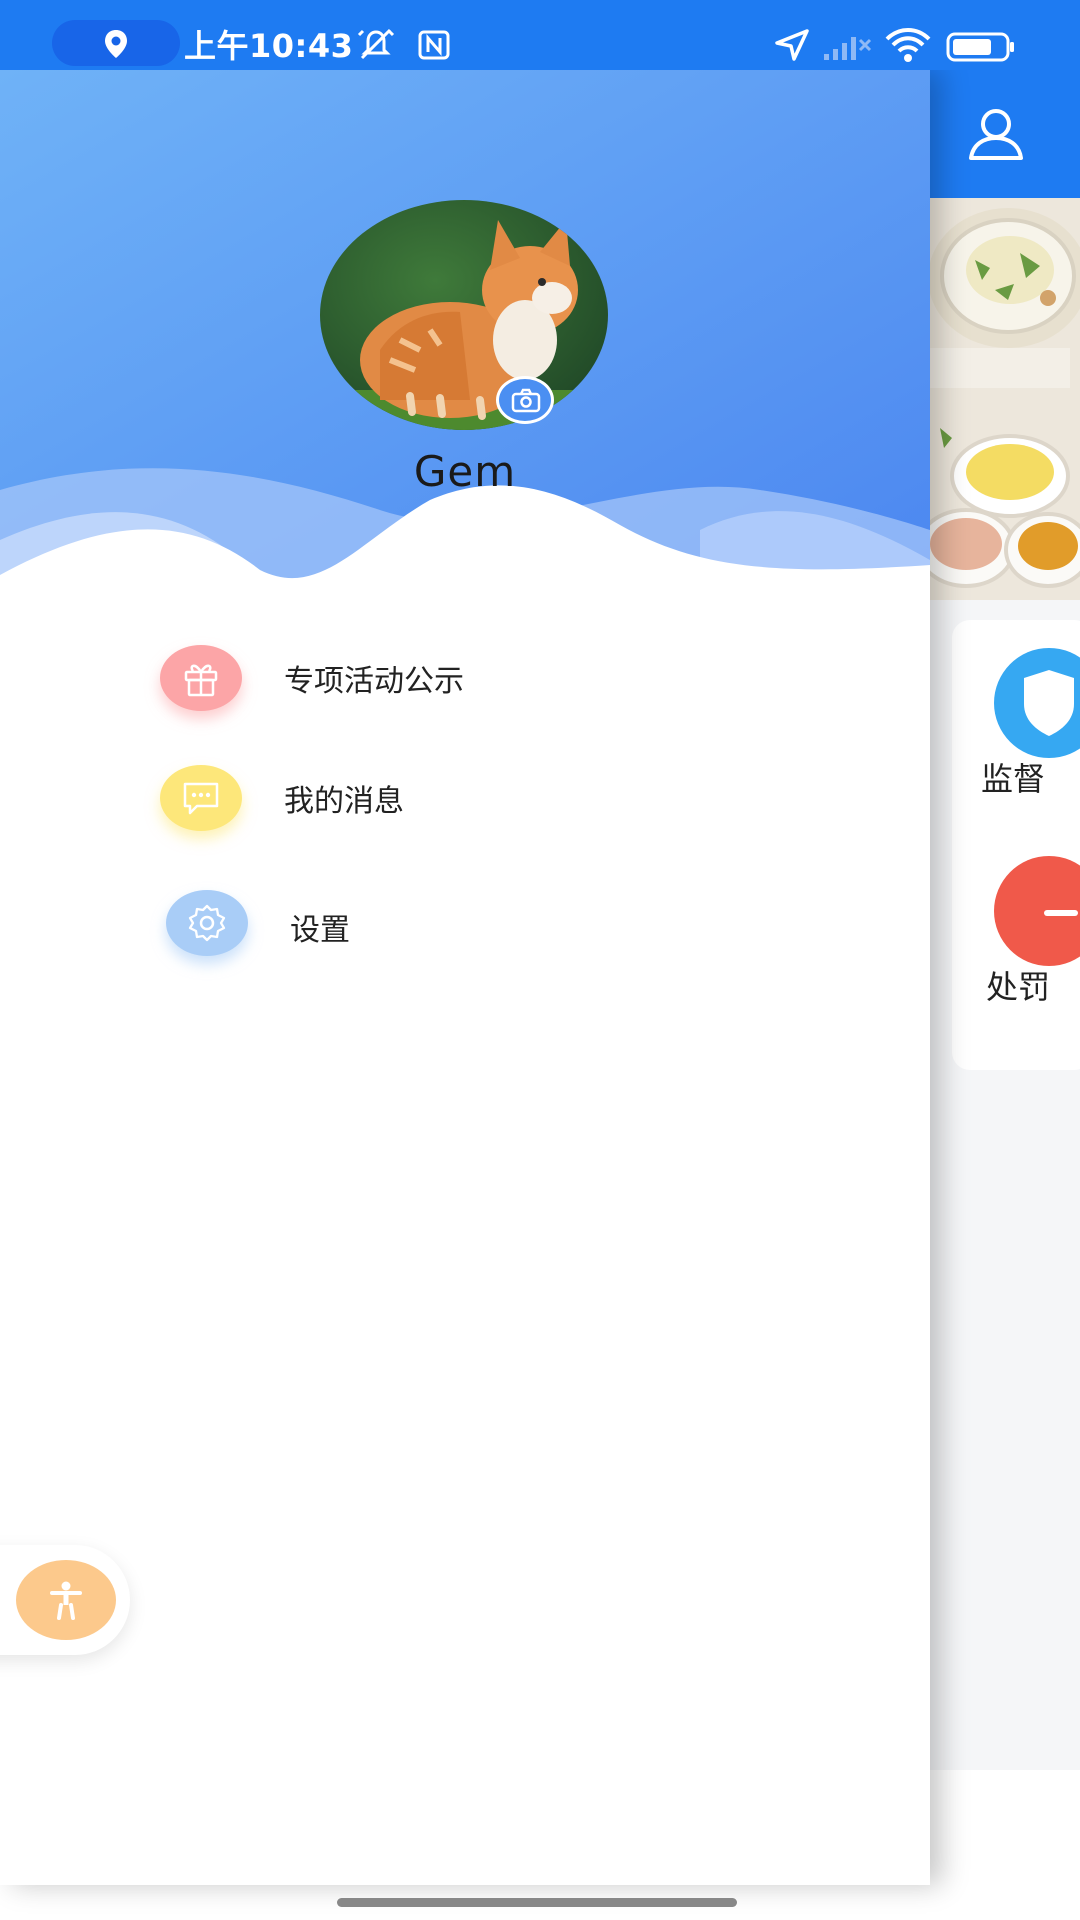 The width and height of the screenshot is (1080, 1920). I want to click on accessibility-button, so click(66, 1600).